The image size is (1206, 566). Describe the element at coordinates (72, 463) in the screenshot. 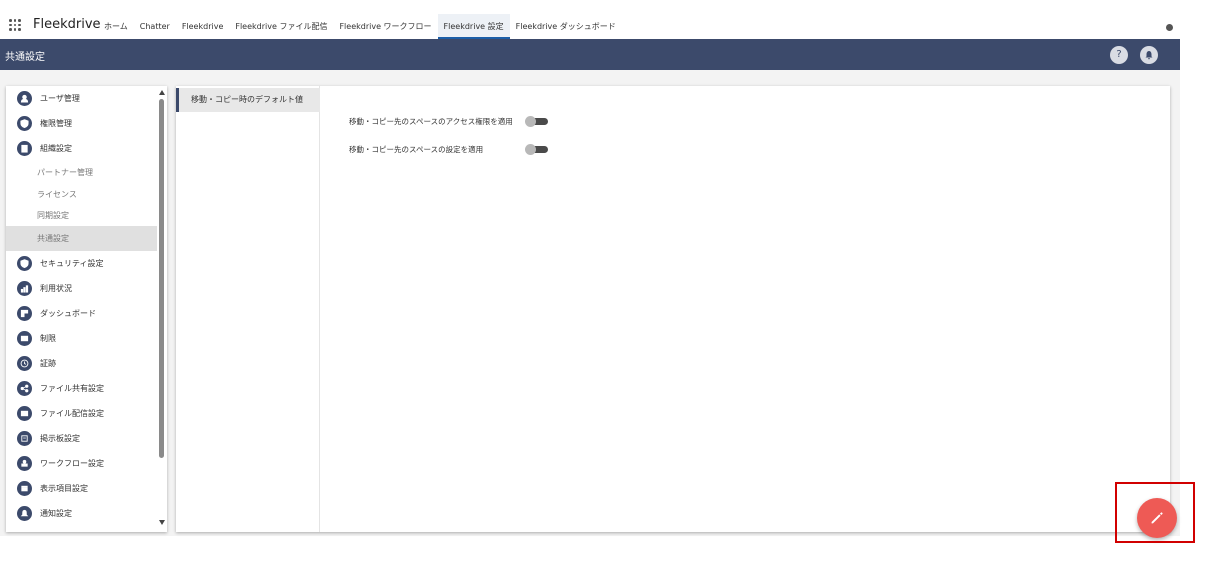

I see `sidebar-item-label: ワークフロー設定` at that location.